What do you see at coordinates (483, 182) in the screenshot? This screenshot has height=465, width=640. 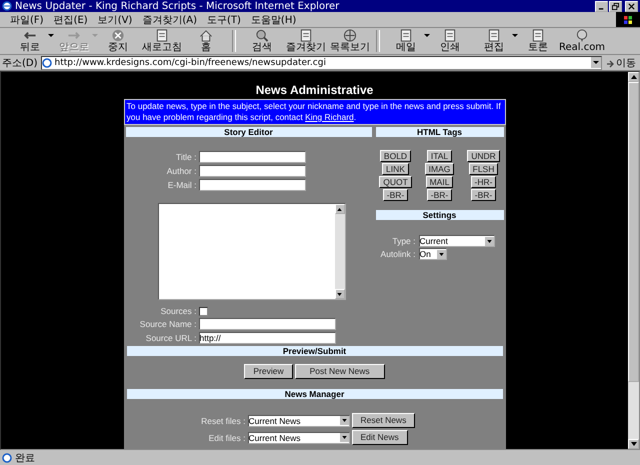 I see `tag-button: -HR-` at bounding box center [483, 182].